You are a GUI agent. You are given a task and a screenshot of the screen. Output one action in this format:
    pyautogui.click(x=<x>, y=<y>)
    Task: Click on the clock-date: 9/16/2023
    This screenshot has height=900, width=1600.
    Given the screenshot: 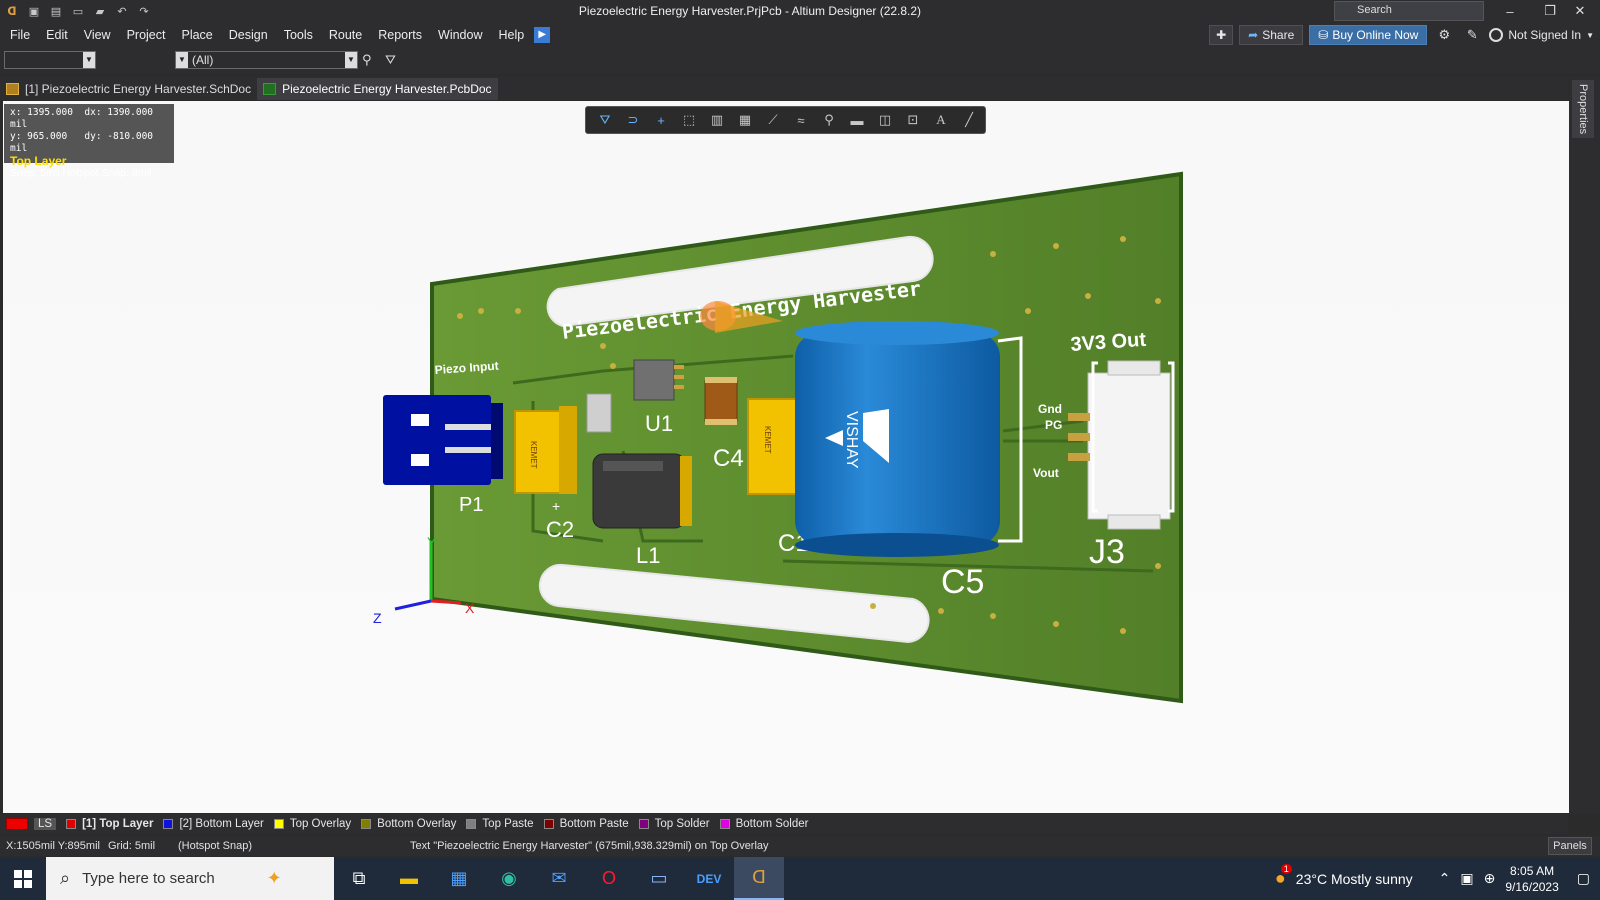 What is the action you would take?
    pyautogui.click(x=1532, y=886)
    